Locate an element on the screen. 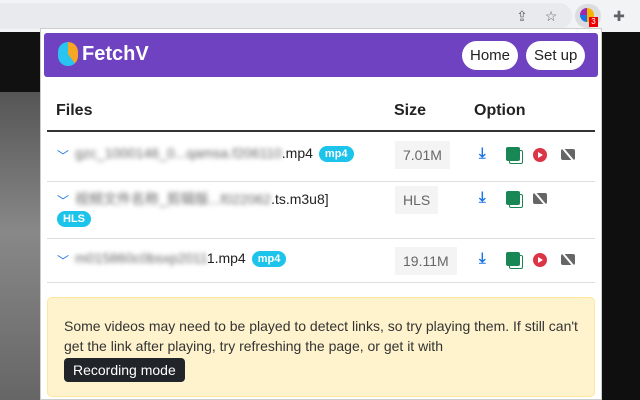 The image size is (640, 400). background-page-right is located at coordinates (621, 216).